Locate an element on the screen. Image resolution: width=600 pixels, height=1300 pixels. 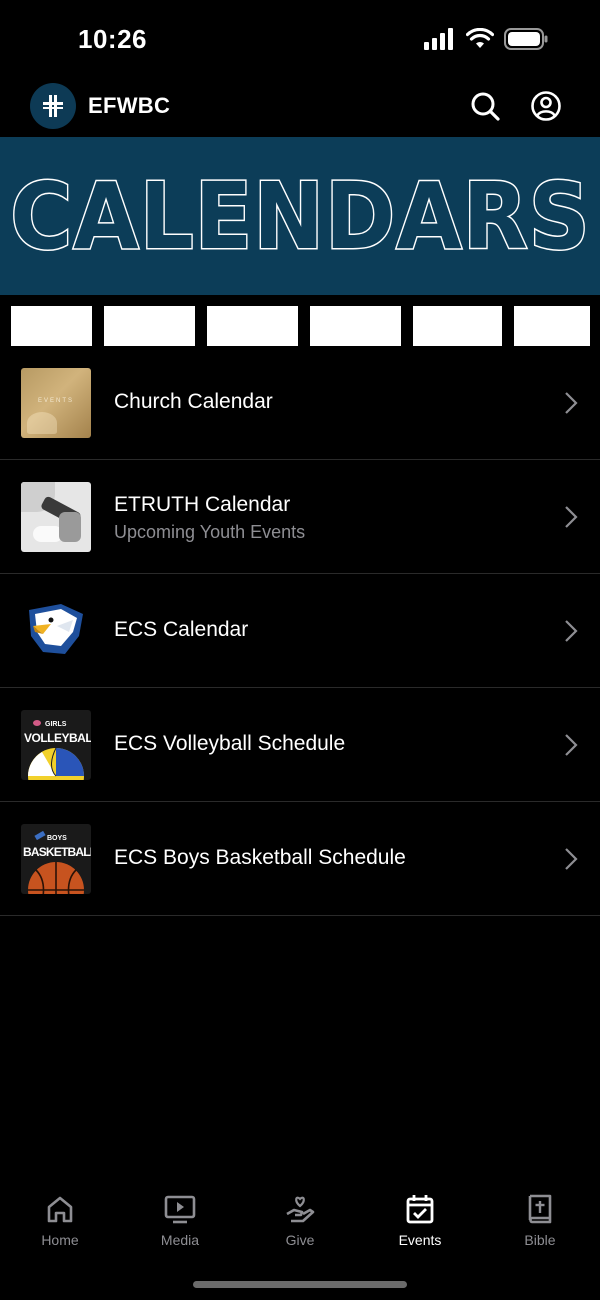
give-icon is located at coordinates (300, 1209).